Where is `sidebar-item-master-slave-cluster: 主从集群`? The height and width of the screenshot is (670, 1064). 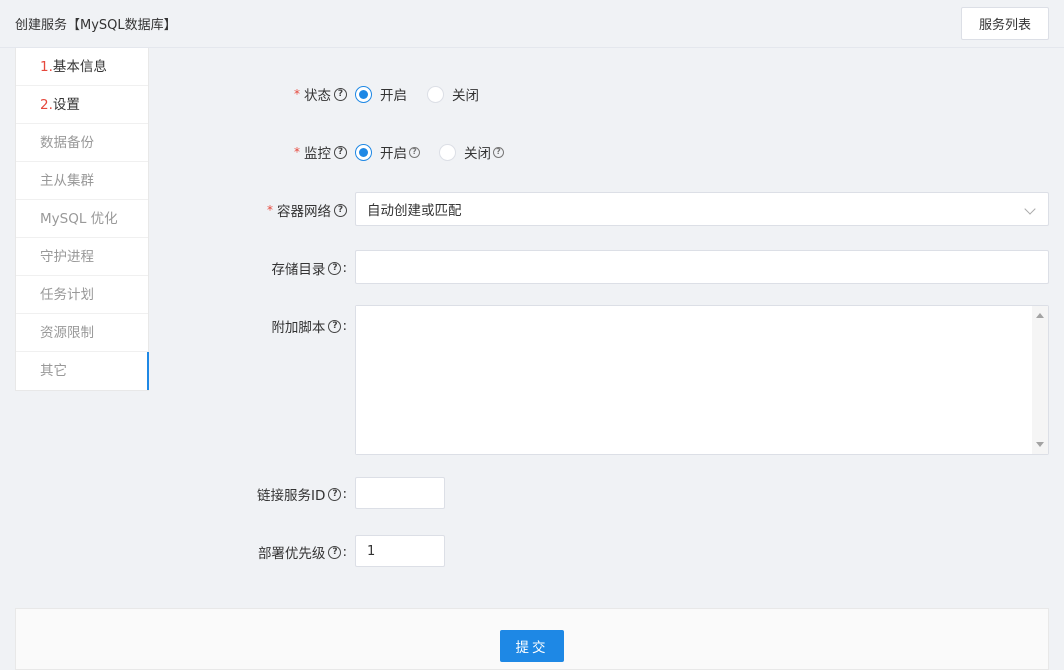 sidebar-item-master-slave-cluster: 主从集群 is located at coordinates (82, 181).